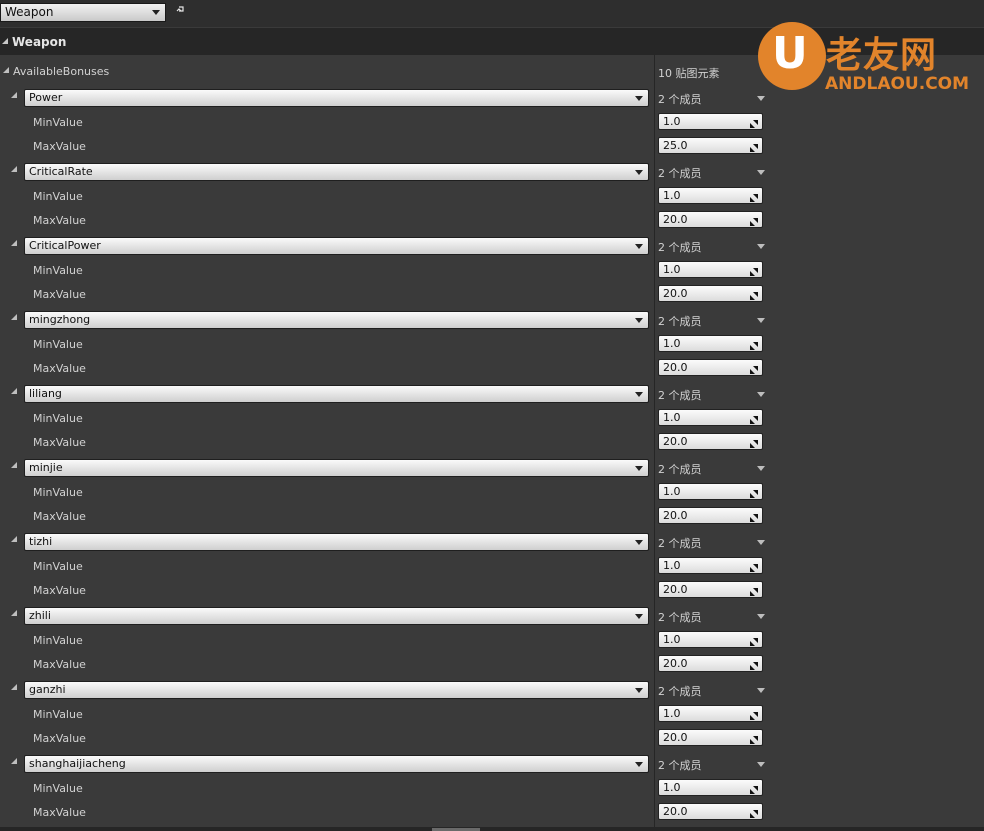 The height and width of the screenshot is (831, 984). Describe the element at coordinates (336, 468) in the screenshot. I see `map-key-dropdown: minjie` at that location.